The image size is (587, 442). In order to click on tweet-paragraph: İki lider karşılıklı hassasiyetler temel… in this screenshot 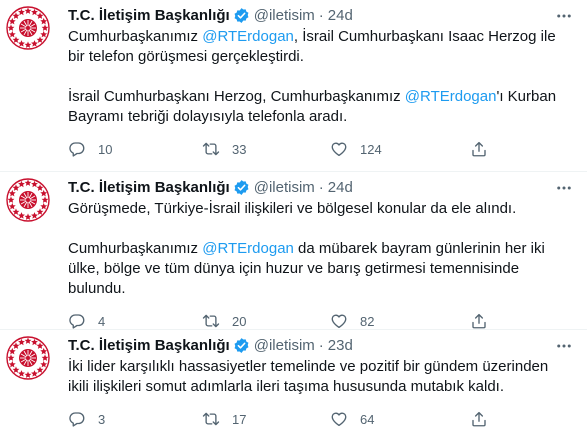, I will do `click(320, 377)`.